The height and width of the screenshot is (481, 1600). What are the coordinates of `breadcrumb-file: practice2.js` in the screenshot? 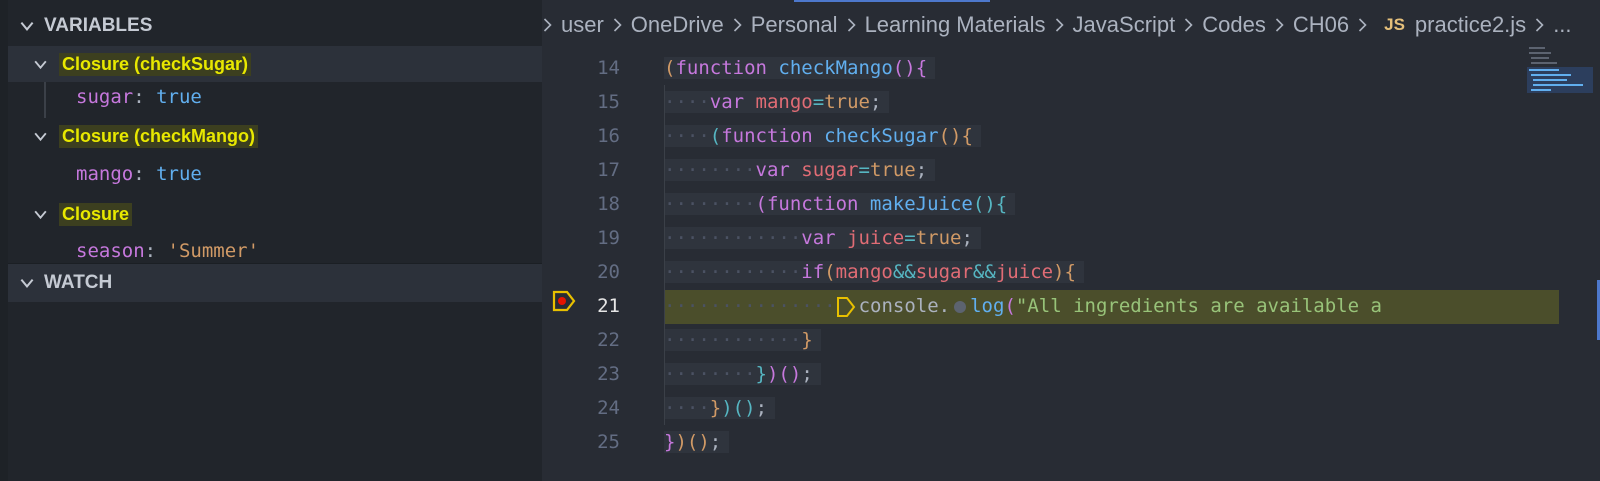 It's located at (1470, 25).